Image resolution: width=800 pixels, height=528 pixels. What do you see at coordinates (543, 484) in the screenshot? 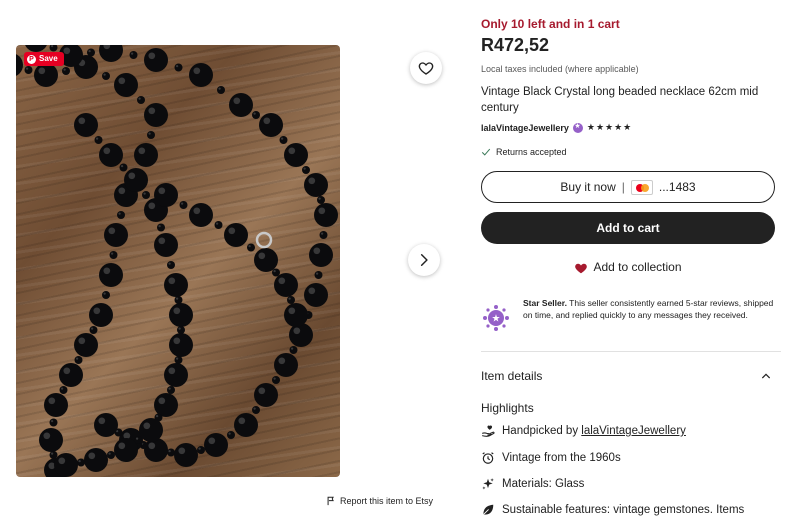
I see `highlight-materials-text: Materials: Glass` at bounding box center [543, 484].